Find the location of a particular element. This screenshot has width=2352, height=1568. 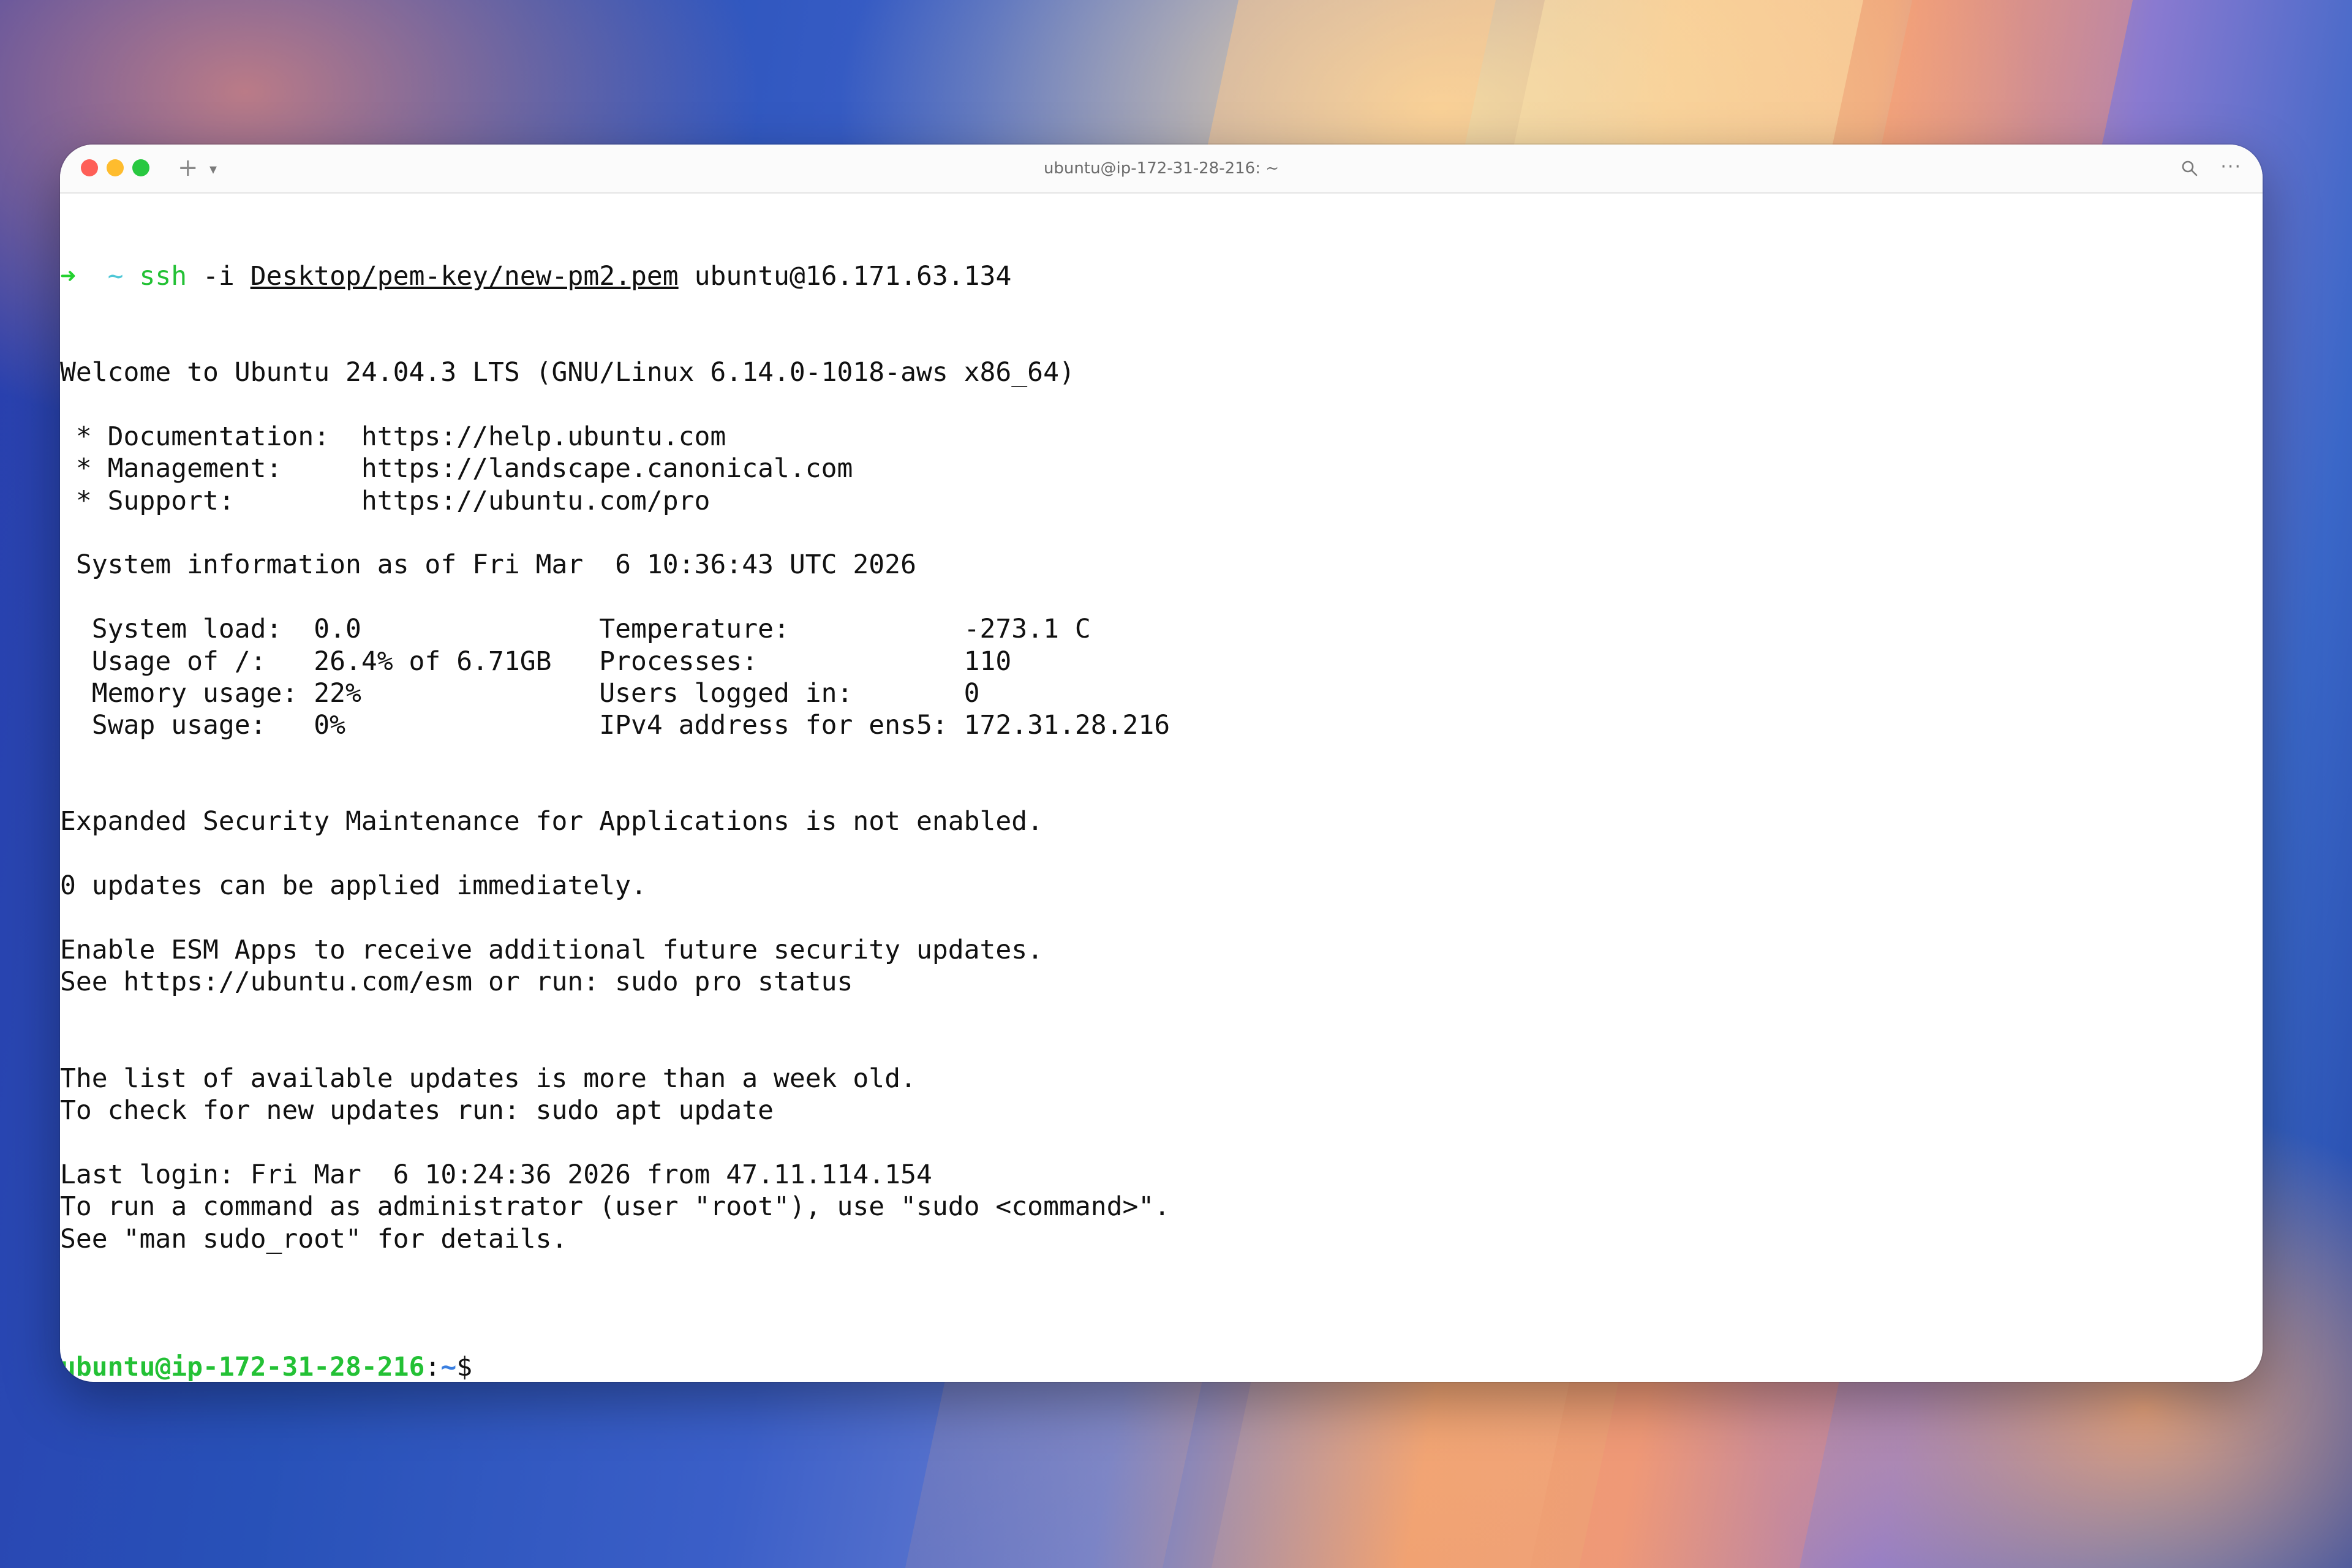

prompt-path: ~ is located at coordinates (449, 1367).